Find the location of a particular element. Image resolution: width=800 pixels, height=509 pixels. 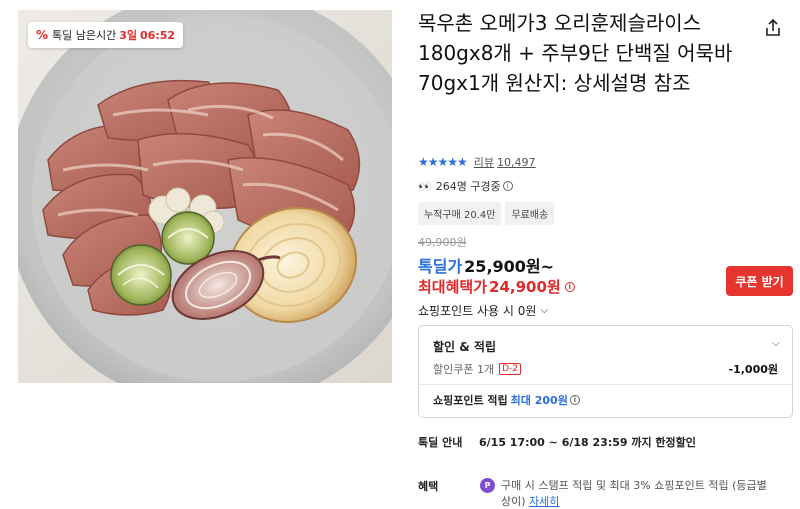

star-rating-icon: ★★★★★ is located at coordinates (443, 162).